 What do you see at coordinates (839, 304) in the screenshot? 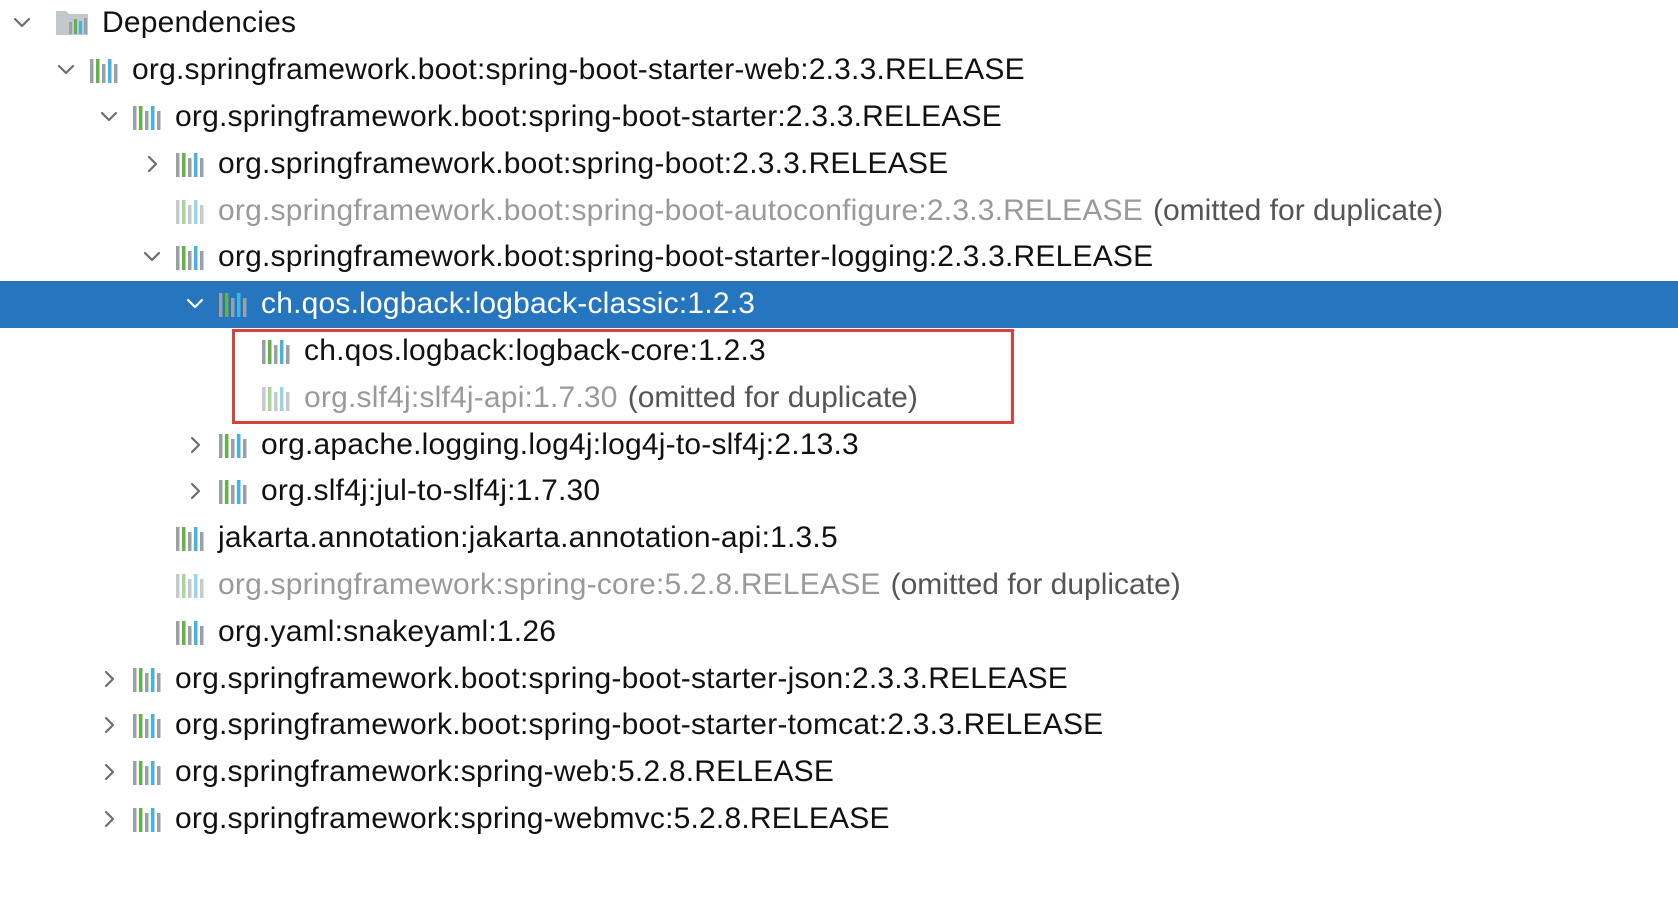
I see `dependency-row: ch.qos.logback:logback-classic:1.2.3` at bounding box center [839, 304].